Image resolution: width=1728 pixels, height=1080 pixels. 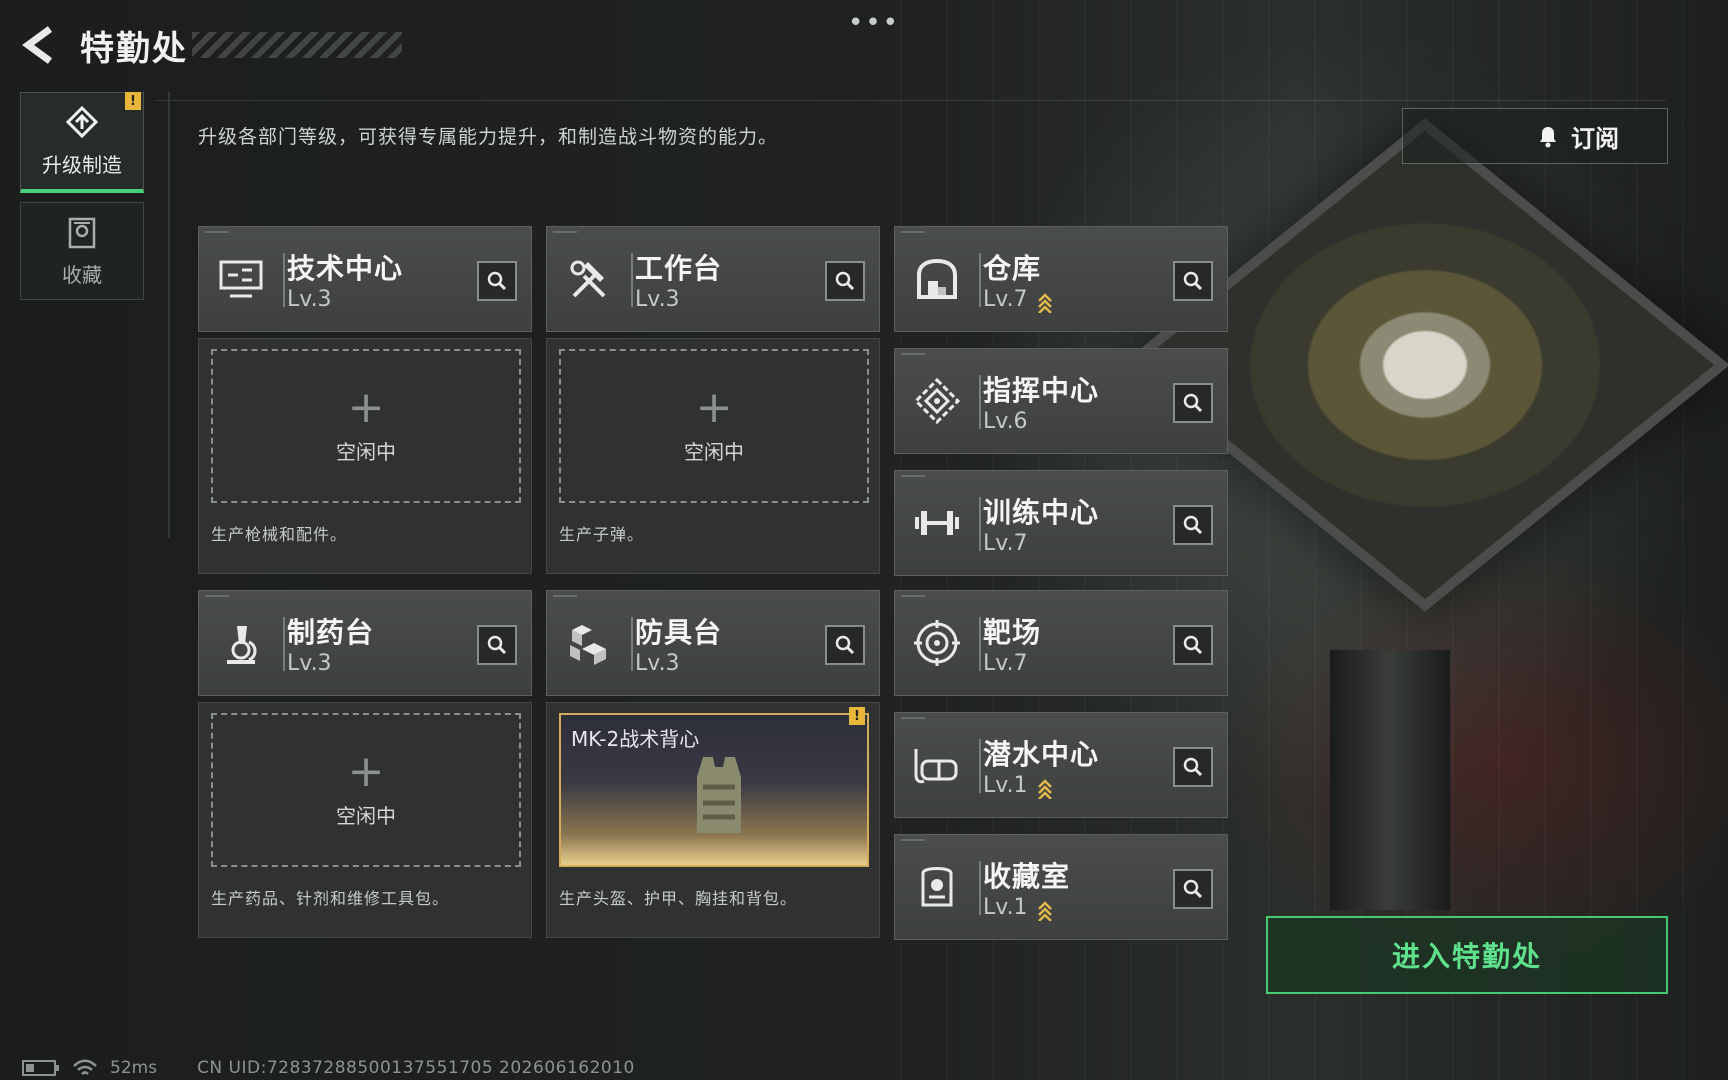 What do you see at coordinates (714, 787) in the screenshot?
I see `production-slot-item: MK-2战术背心 !` at bounding box center [714, 787].